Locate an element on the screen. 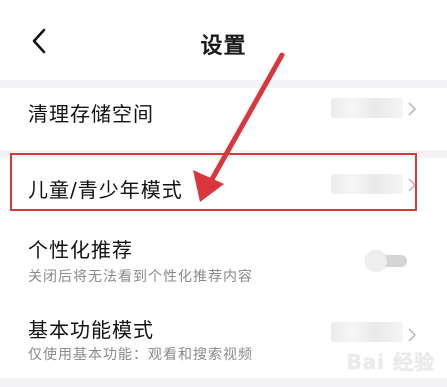  settings-item-description: 关闭后将无法看到个性化推荐内容 is located at coordinates (140, 277).